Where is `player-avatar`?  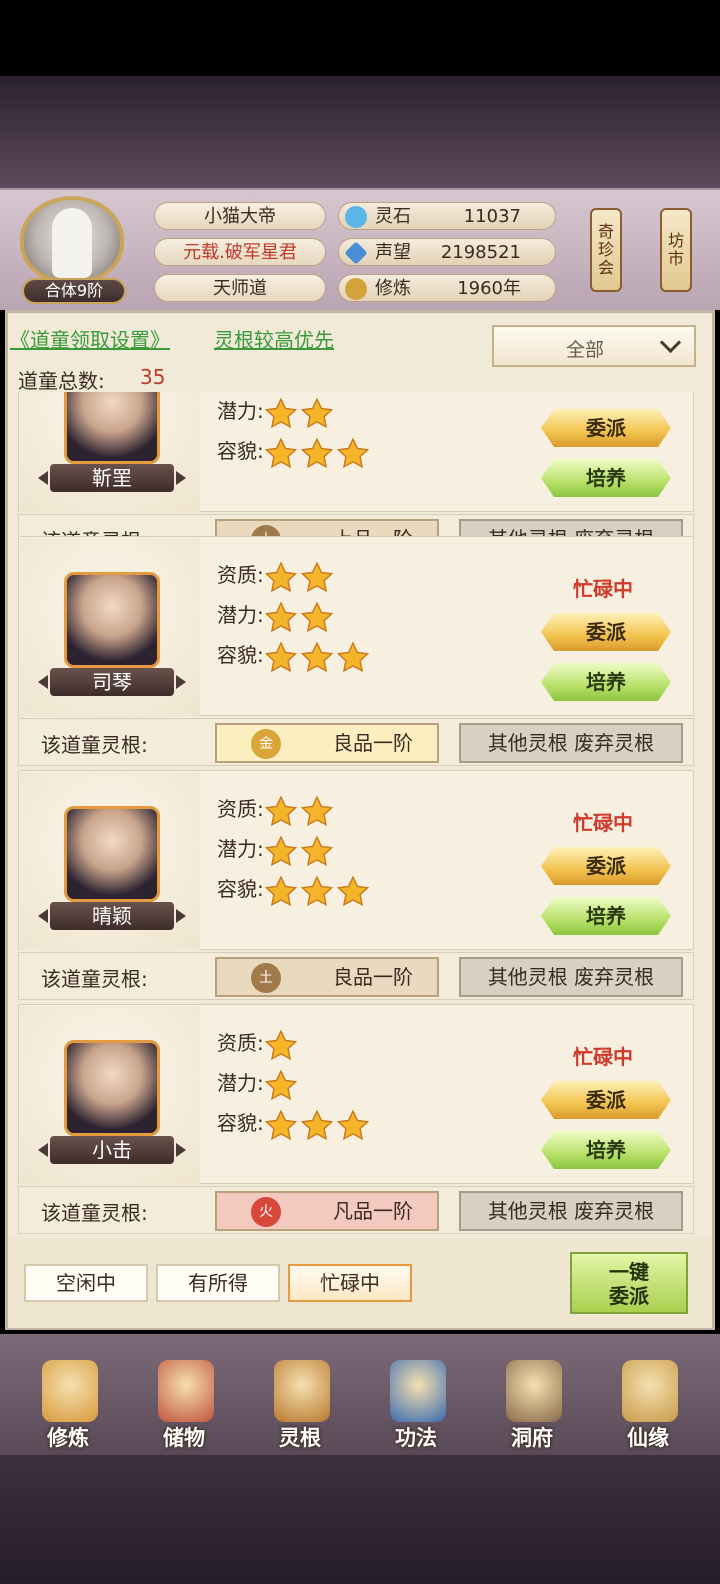
player-avatar is located at coordinates (72, 240).